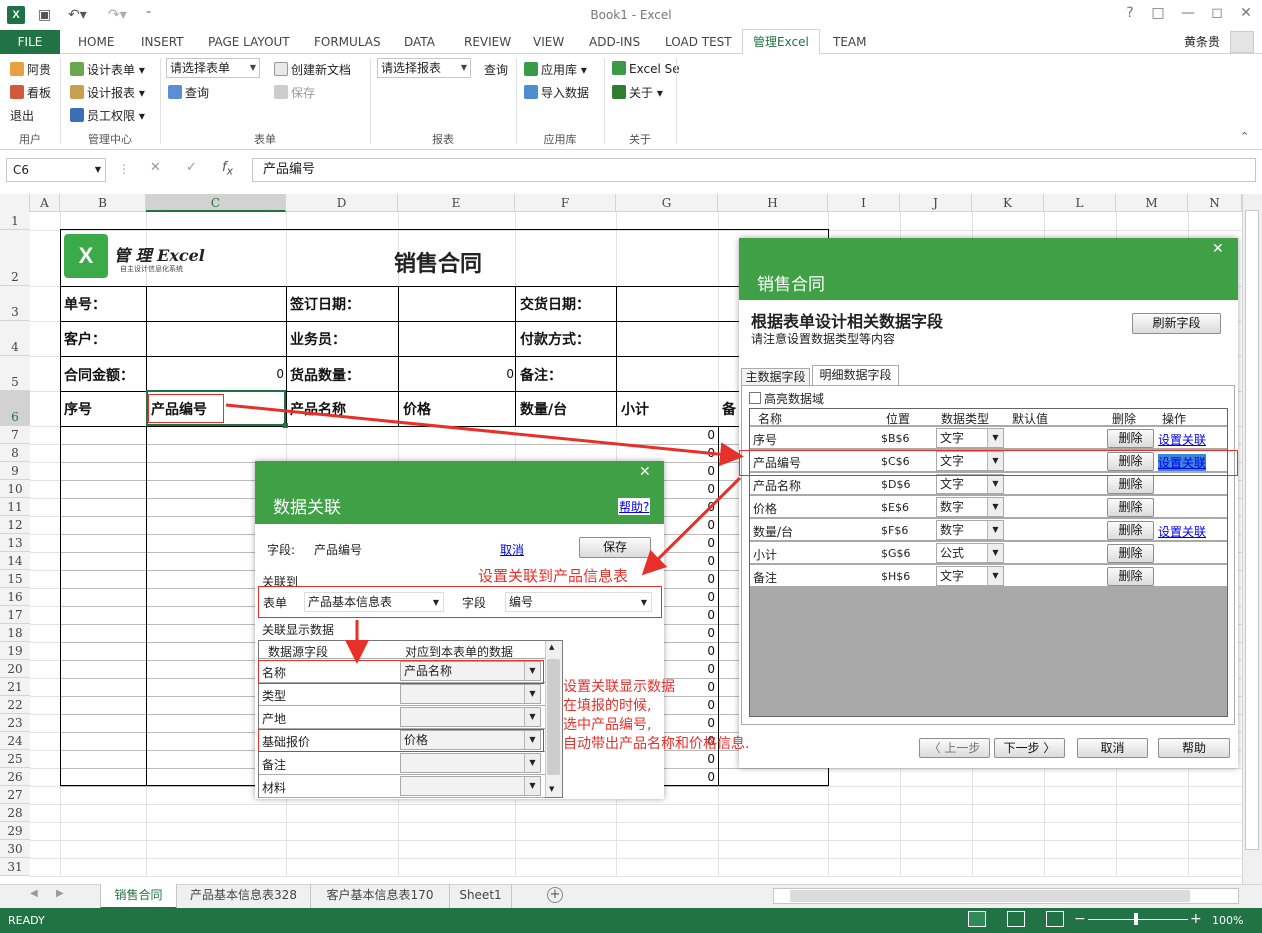 This screenshot has height=933, width=1262. What do you see at coordinates (244, 896) in the screenshot?
I see `sheet-tab-product-info: 产品基本信息表328` at bounding box center [244, 896].